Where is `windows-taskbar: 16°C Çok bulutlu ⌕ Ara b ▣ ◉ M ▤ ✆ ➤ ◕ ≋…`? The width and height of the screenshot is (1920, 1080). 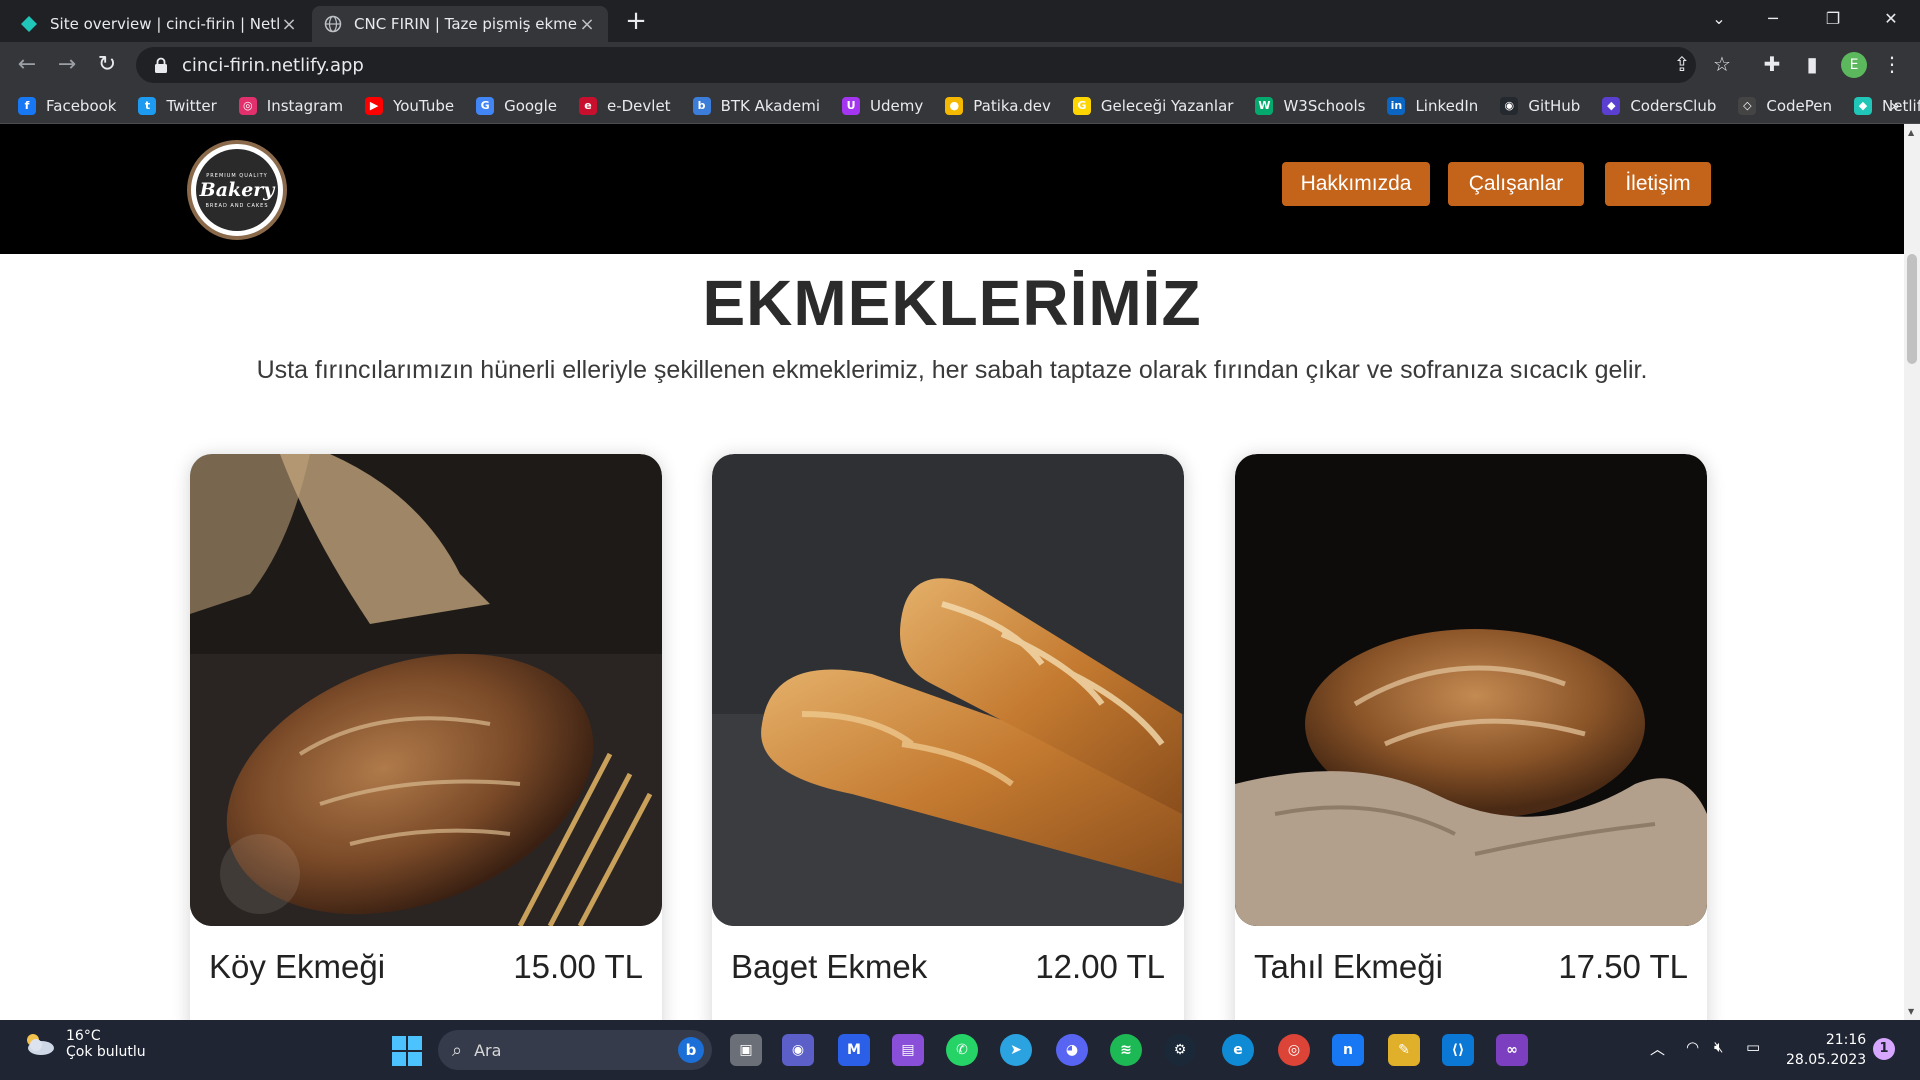 windows-taskbar: 16°C Çok bulutlu ⌕ Ara b ▣ ◉ M ▤ ✆ ➤ ◕ ≋… is located at coordinates (960, 1050).